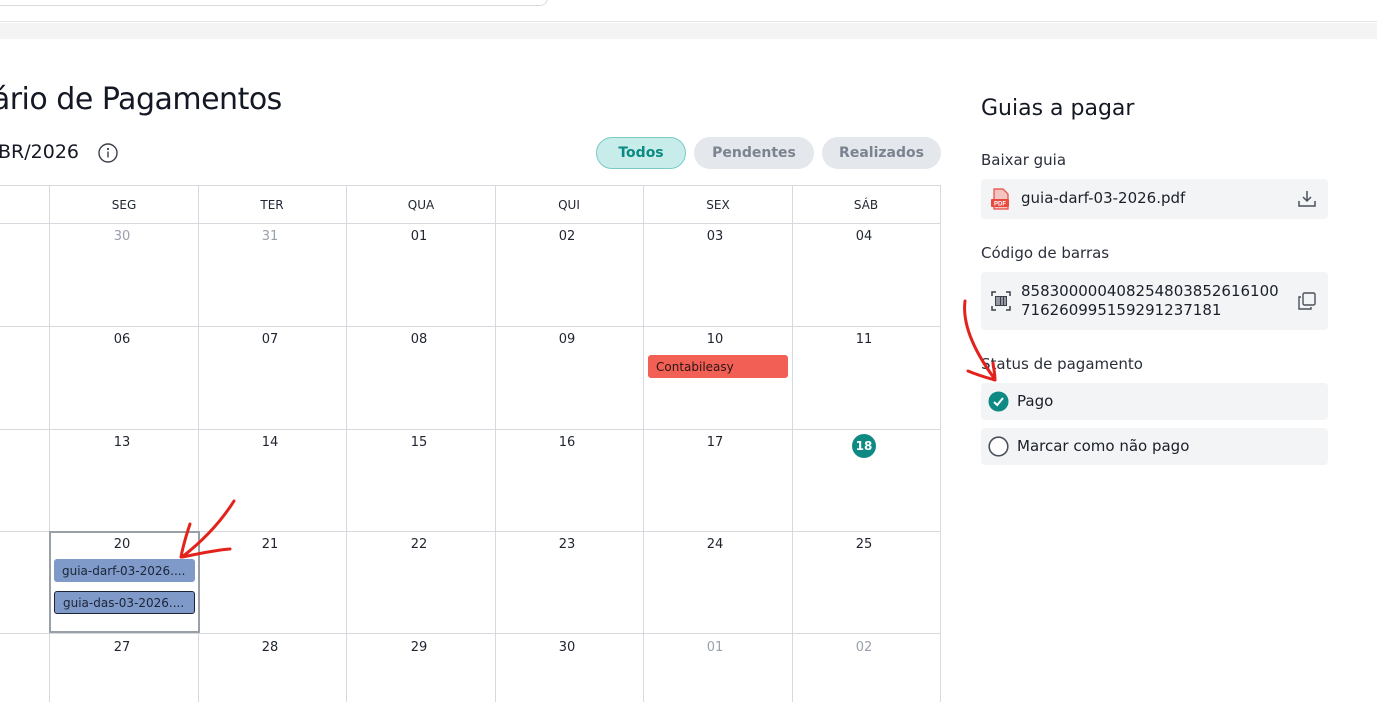  I want to click on weekday-header: SEG, so click(124, 205).